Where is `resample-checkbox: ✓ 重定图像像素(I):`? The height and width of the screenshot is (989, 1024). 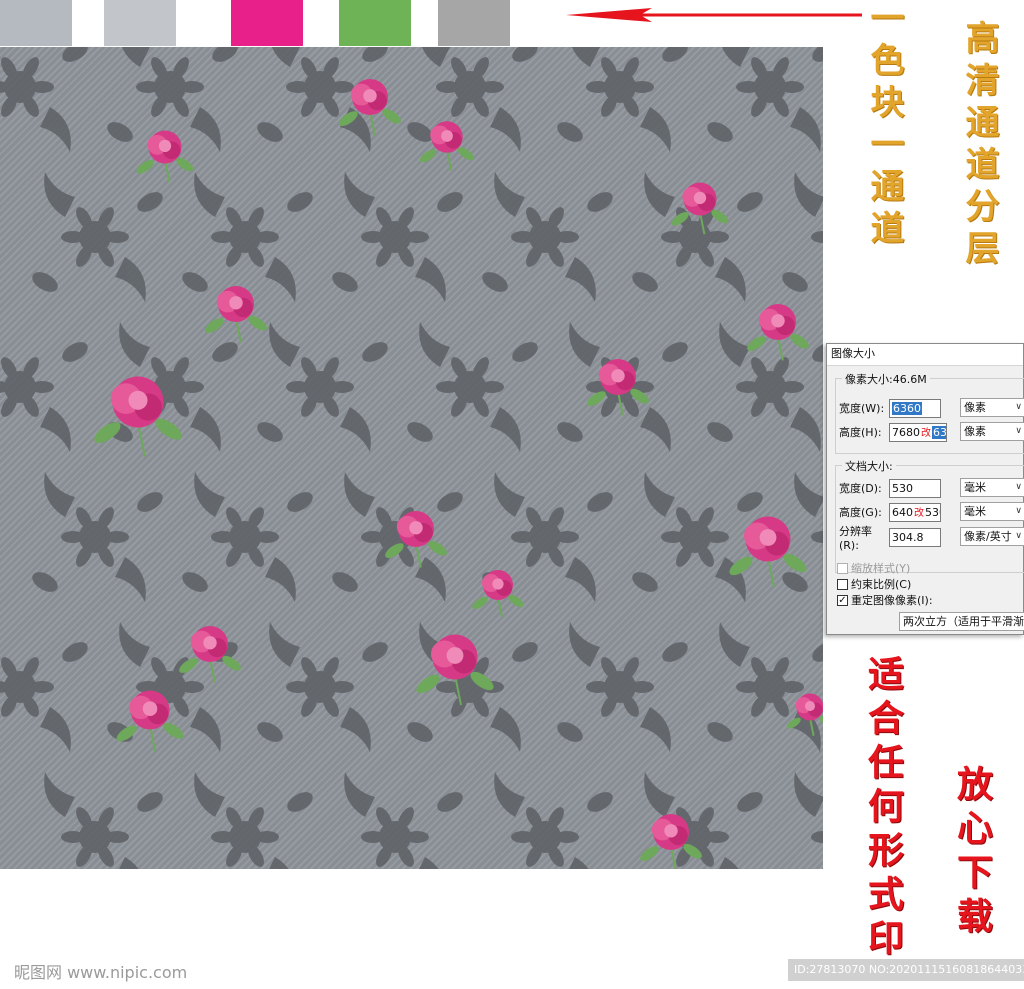
resample-checkbox: ✓ 重定图像像素(I): is located at coordinates (885, 600).